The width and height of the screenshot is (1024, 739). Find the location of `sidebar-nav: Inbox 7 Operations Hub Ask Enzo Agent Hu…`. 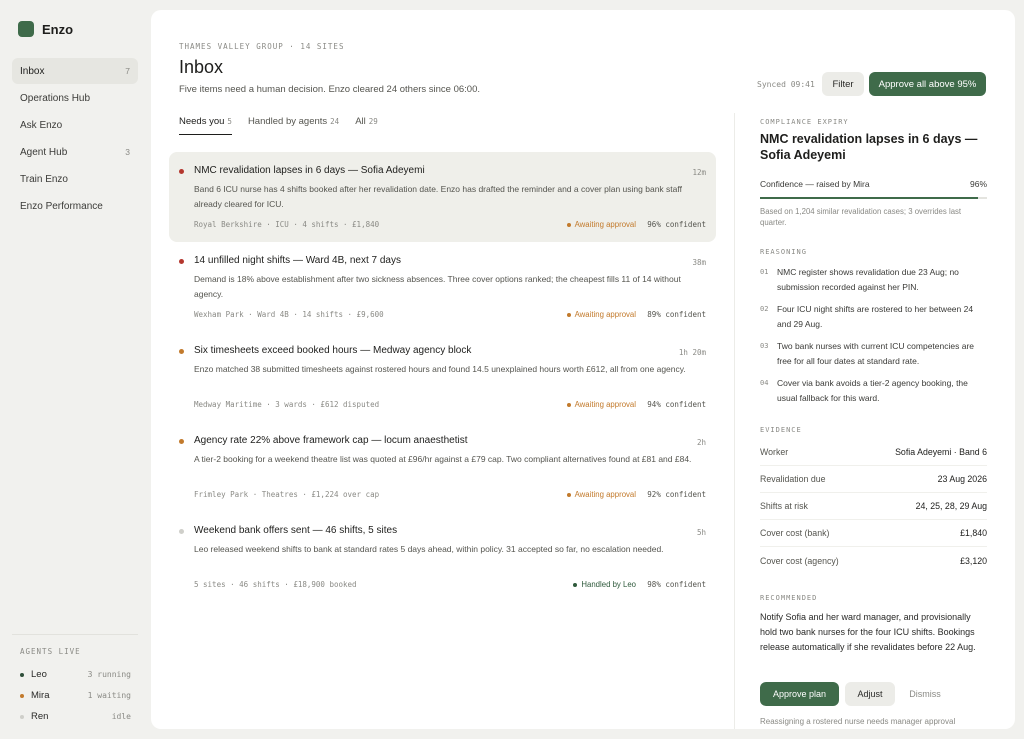

sidebar-nav: Inbox 7 Operations Hub Ask Enzo Agent Hu… is located at coordinates (75, 139).